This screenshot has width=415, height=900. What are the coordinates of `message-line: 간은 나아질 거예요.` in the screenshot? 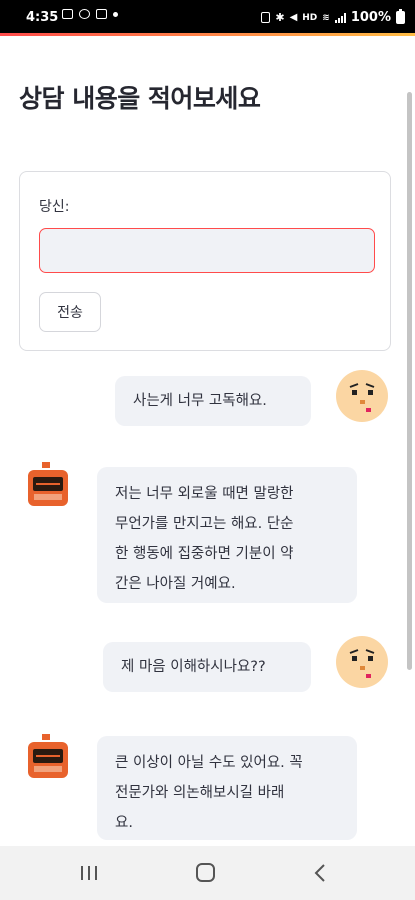 It's located at (175, 584).